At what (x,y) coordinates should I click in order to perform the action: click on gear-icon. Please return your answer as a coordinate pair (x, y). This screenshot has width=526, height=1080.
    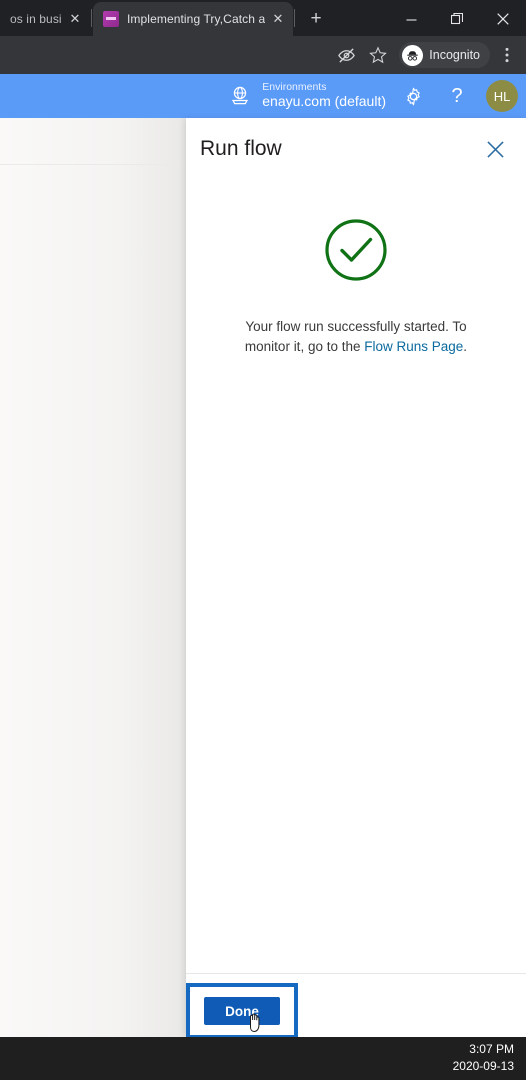
    Looking at the image, I should click on (413, 96).